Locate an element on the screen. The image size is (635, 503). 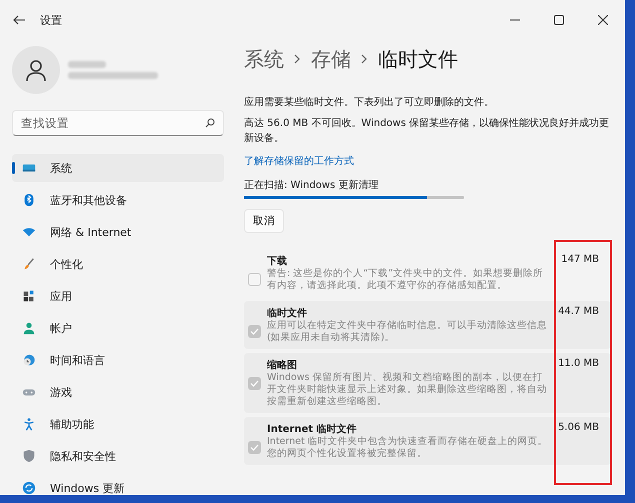
breadcrumb-item: 临时文件 is located at coordinates (418, 59).